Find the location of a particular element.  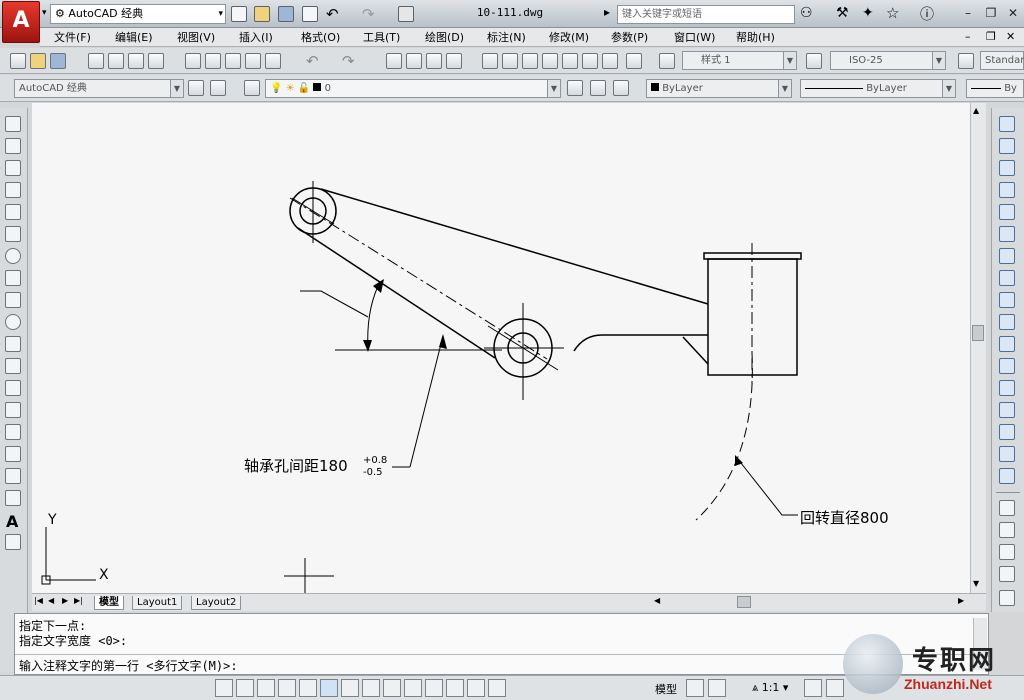

tab-prev-icon: ◀ is located at coordinates (51, 600).